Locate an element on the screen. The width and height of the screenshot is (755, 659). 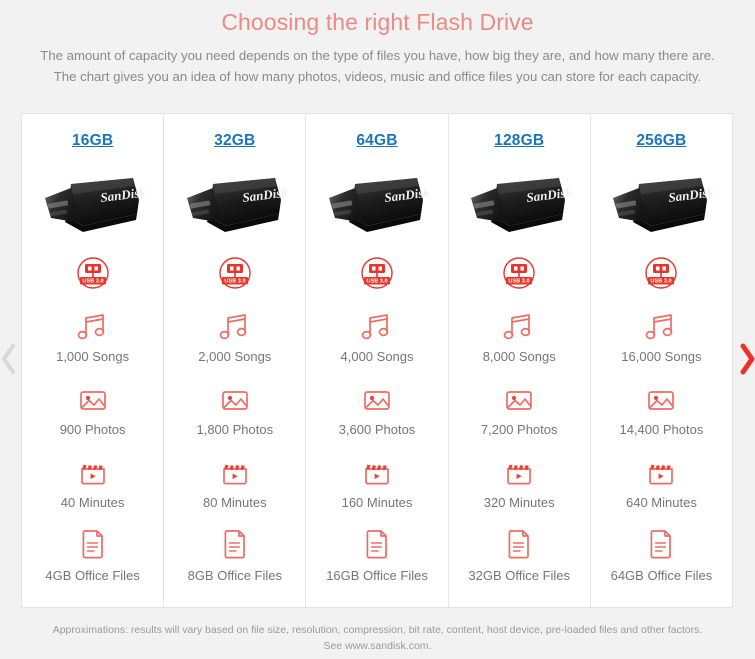
metric-video-minutes: 160 Minutes is located at coordinates (377, 482).